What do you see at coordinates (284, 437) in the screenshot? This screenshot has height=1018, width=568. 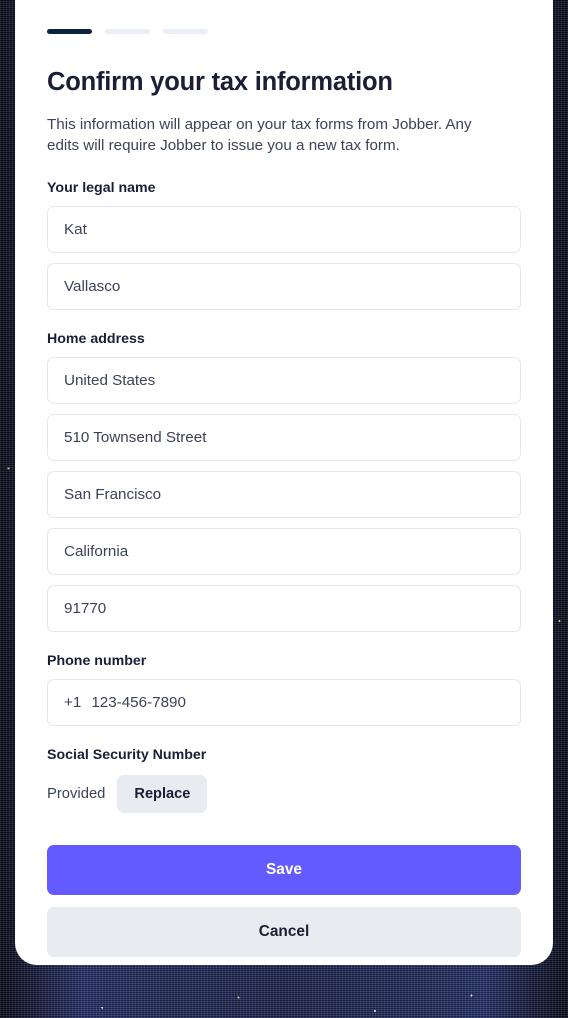 I see `address-line1-input: 510 Townsend Street` at bounding box center [284, 437].